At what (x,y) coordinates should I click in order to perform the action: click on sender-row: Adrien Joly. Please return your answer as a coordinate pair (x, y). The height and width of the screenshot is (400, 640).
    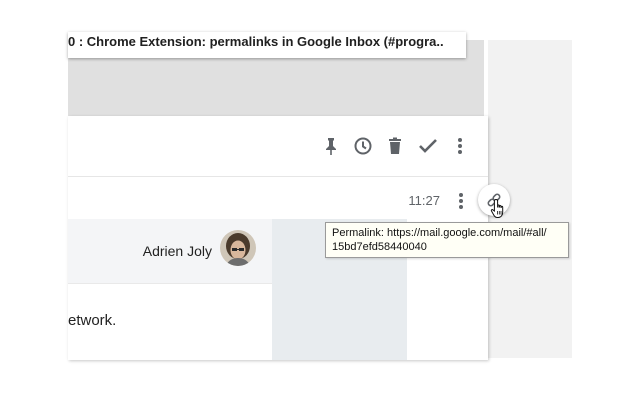
    Looking at the image, I should click on (170, 251).